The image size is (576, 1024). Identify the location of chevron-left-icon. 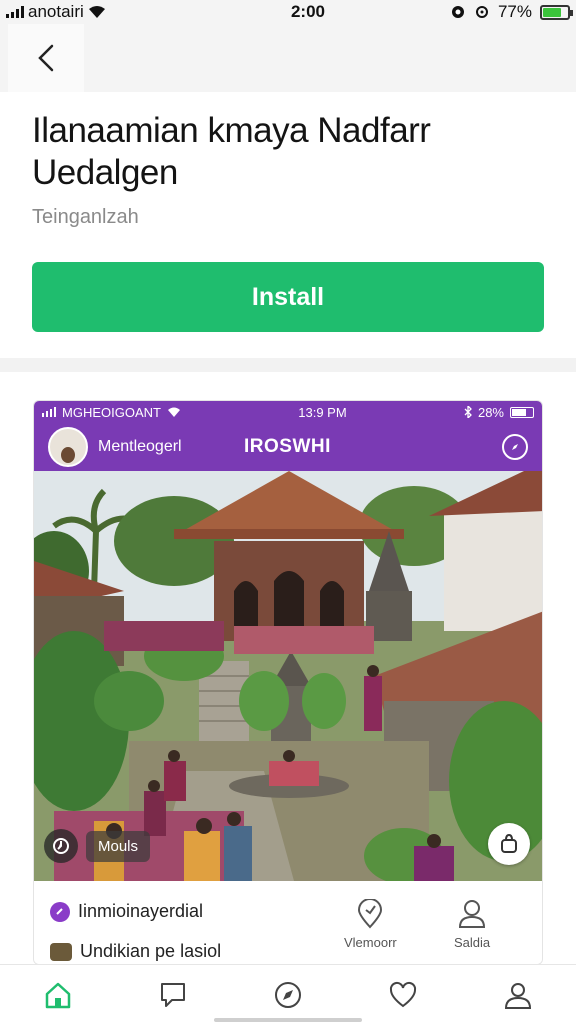
(46, 58).